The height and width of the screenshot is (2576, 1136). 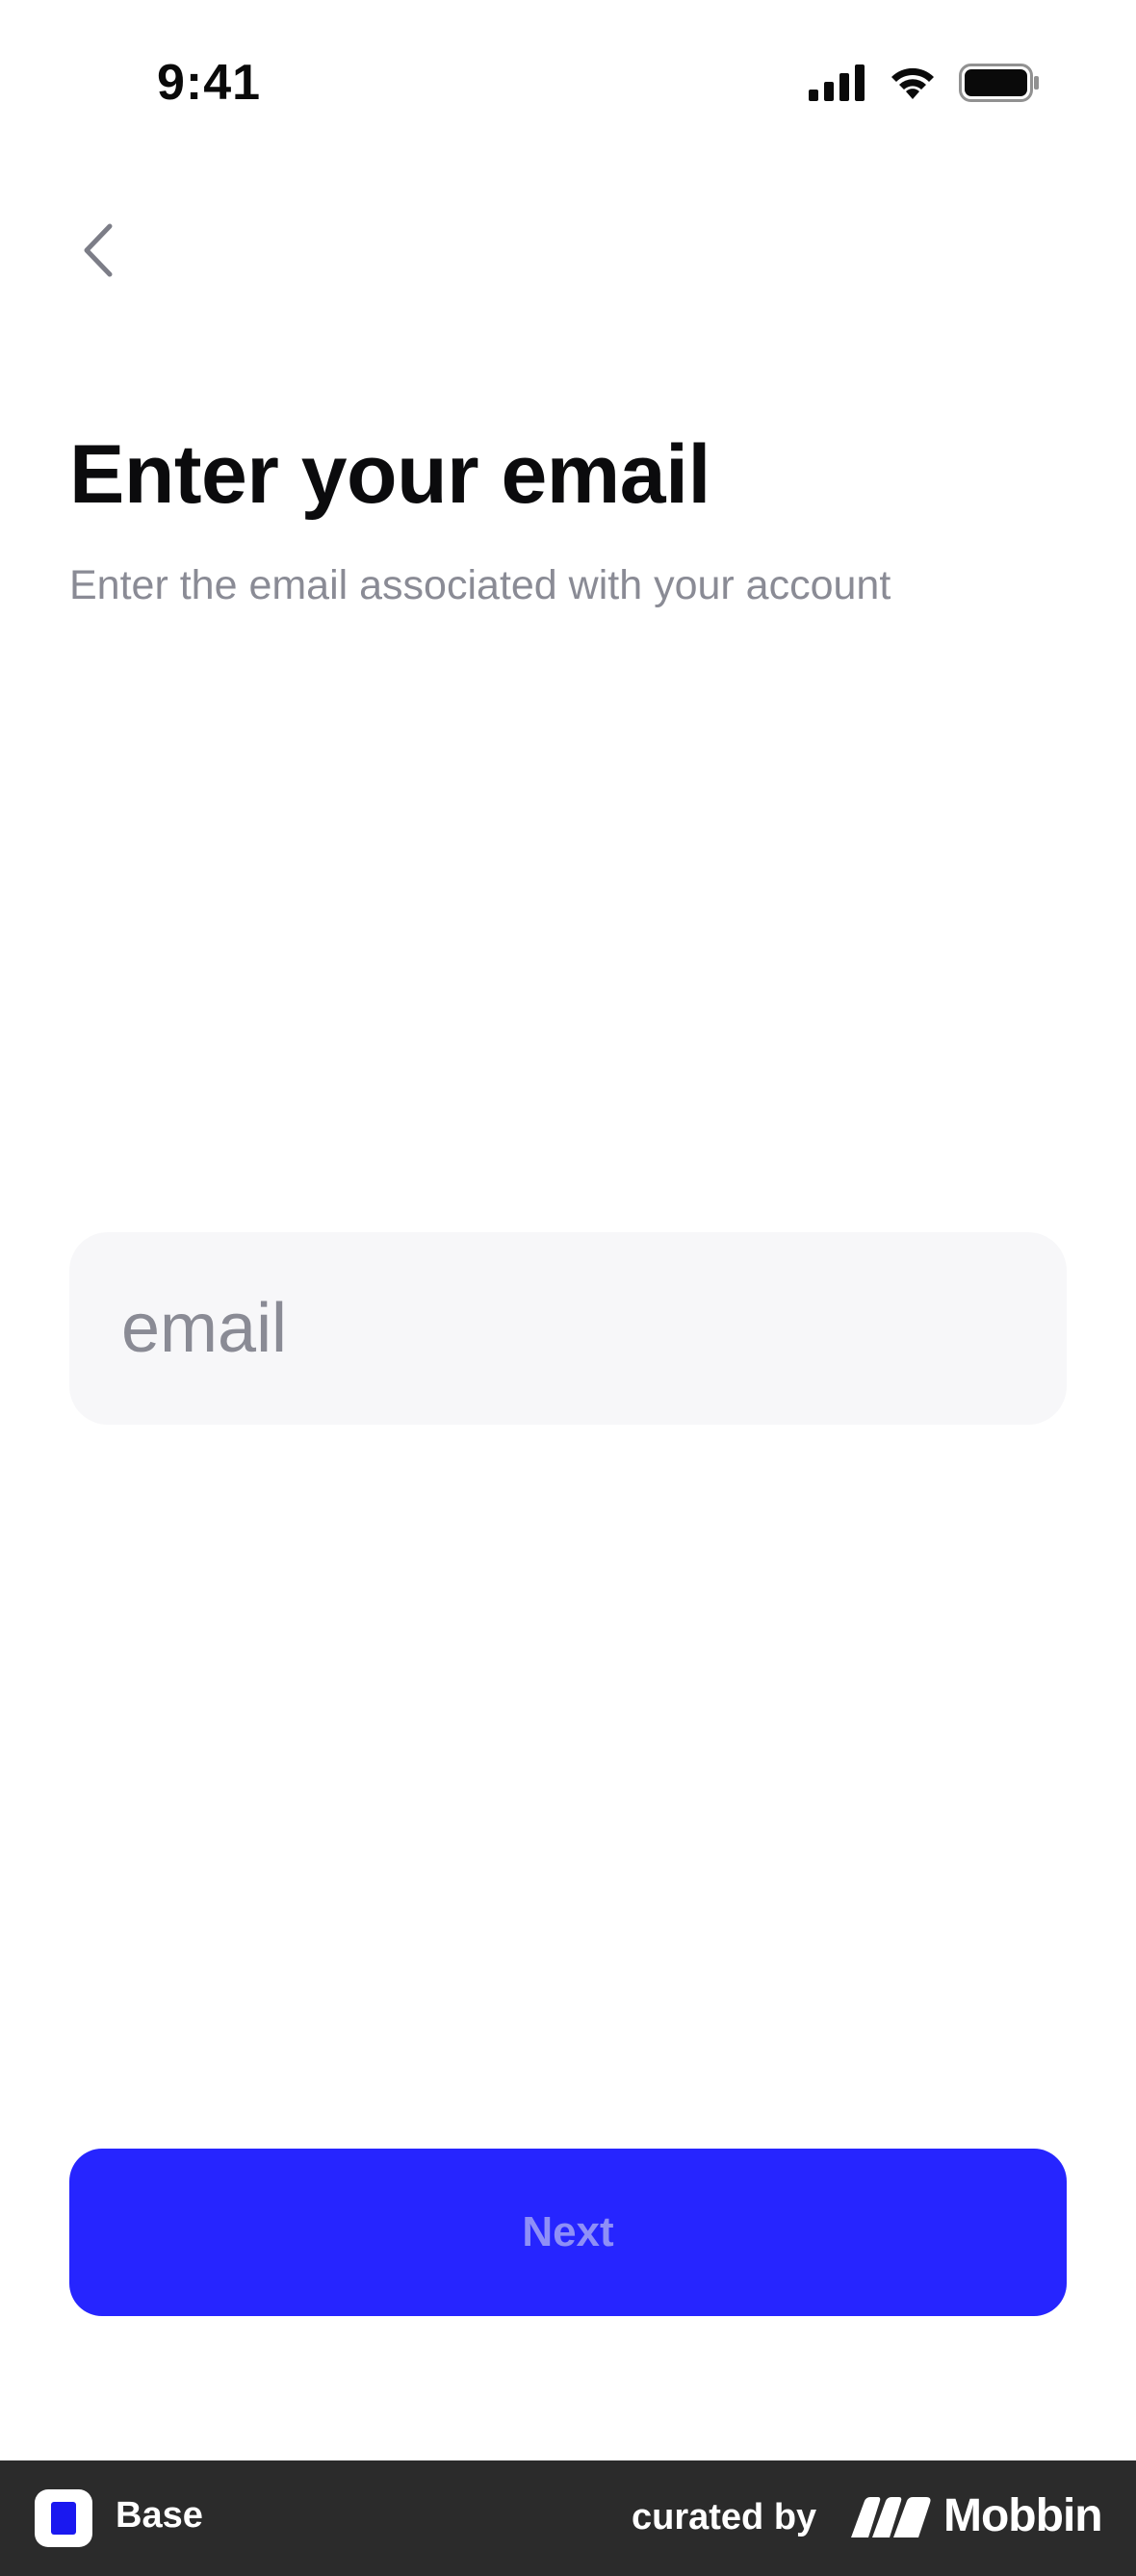 I want to click on curator-name: Mobbin, so click(x=1023, y=2515).